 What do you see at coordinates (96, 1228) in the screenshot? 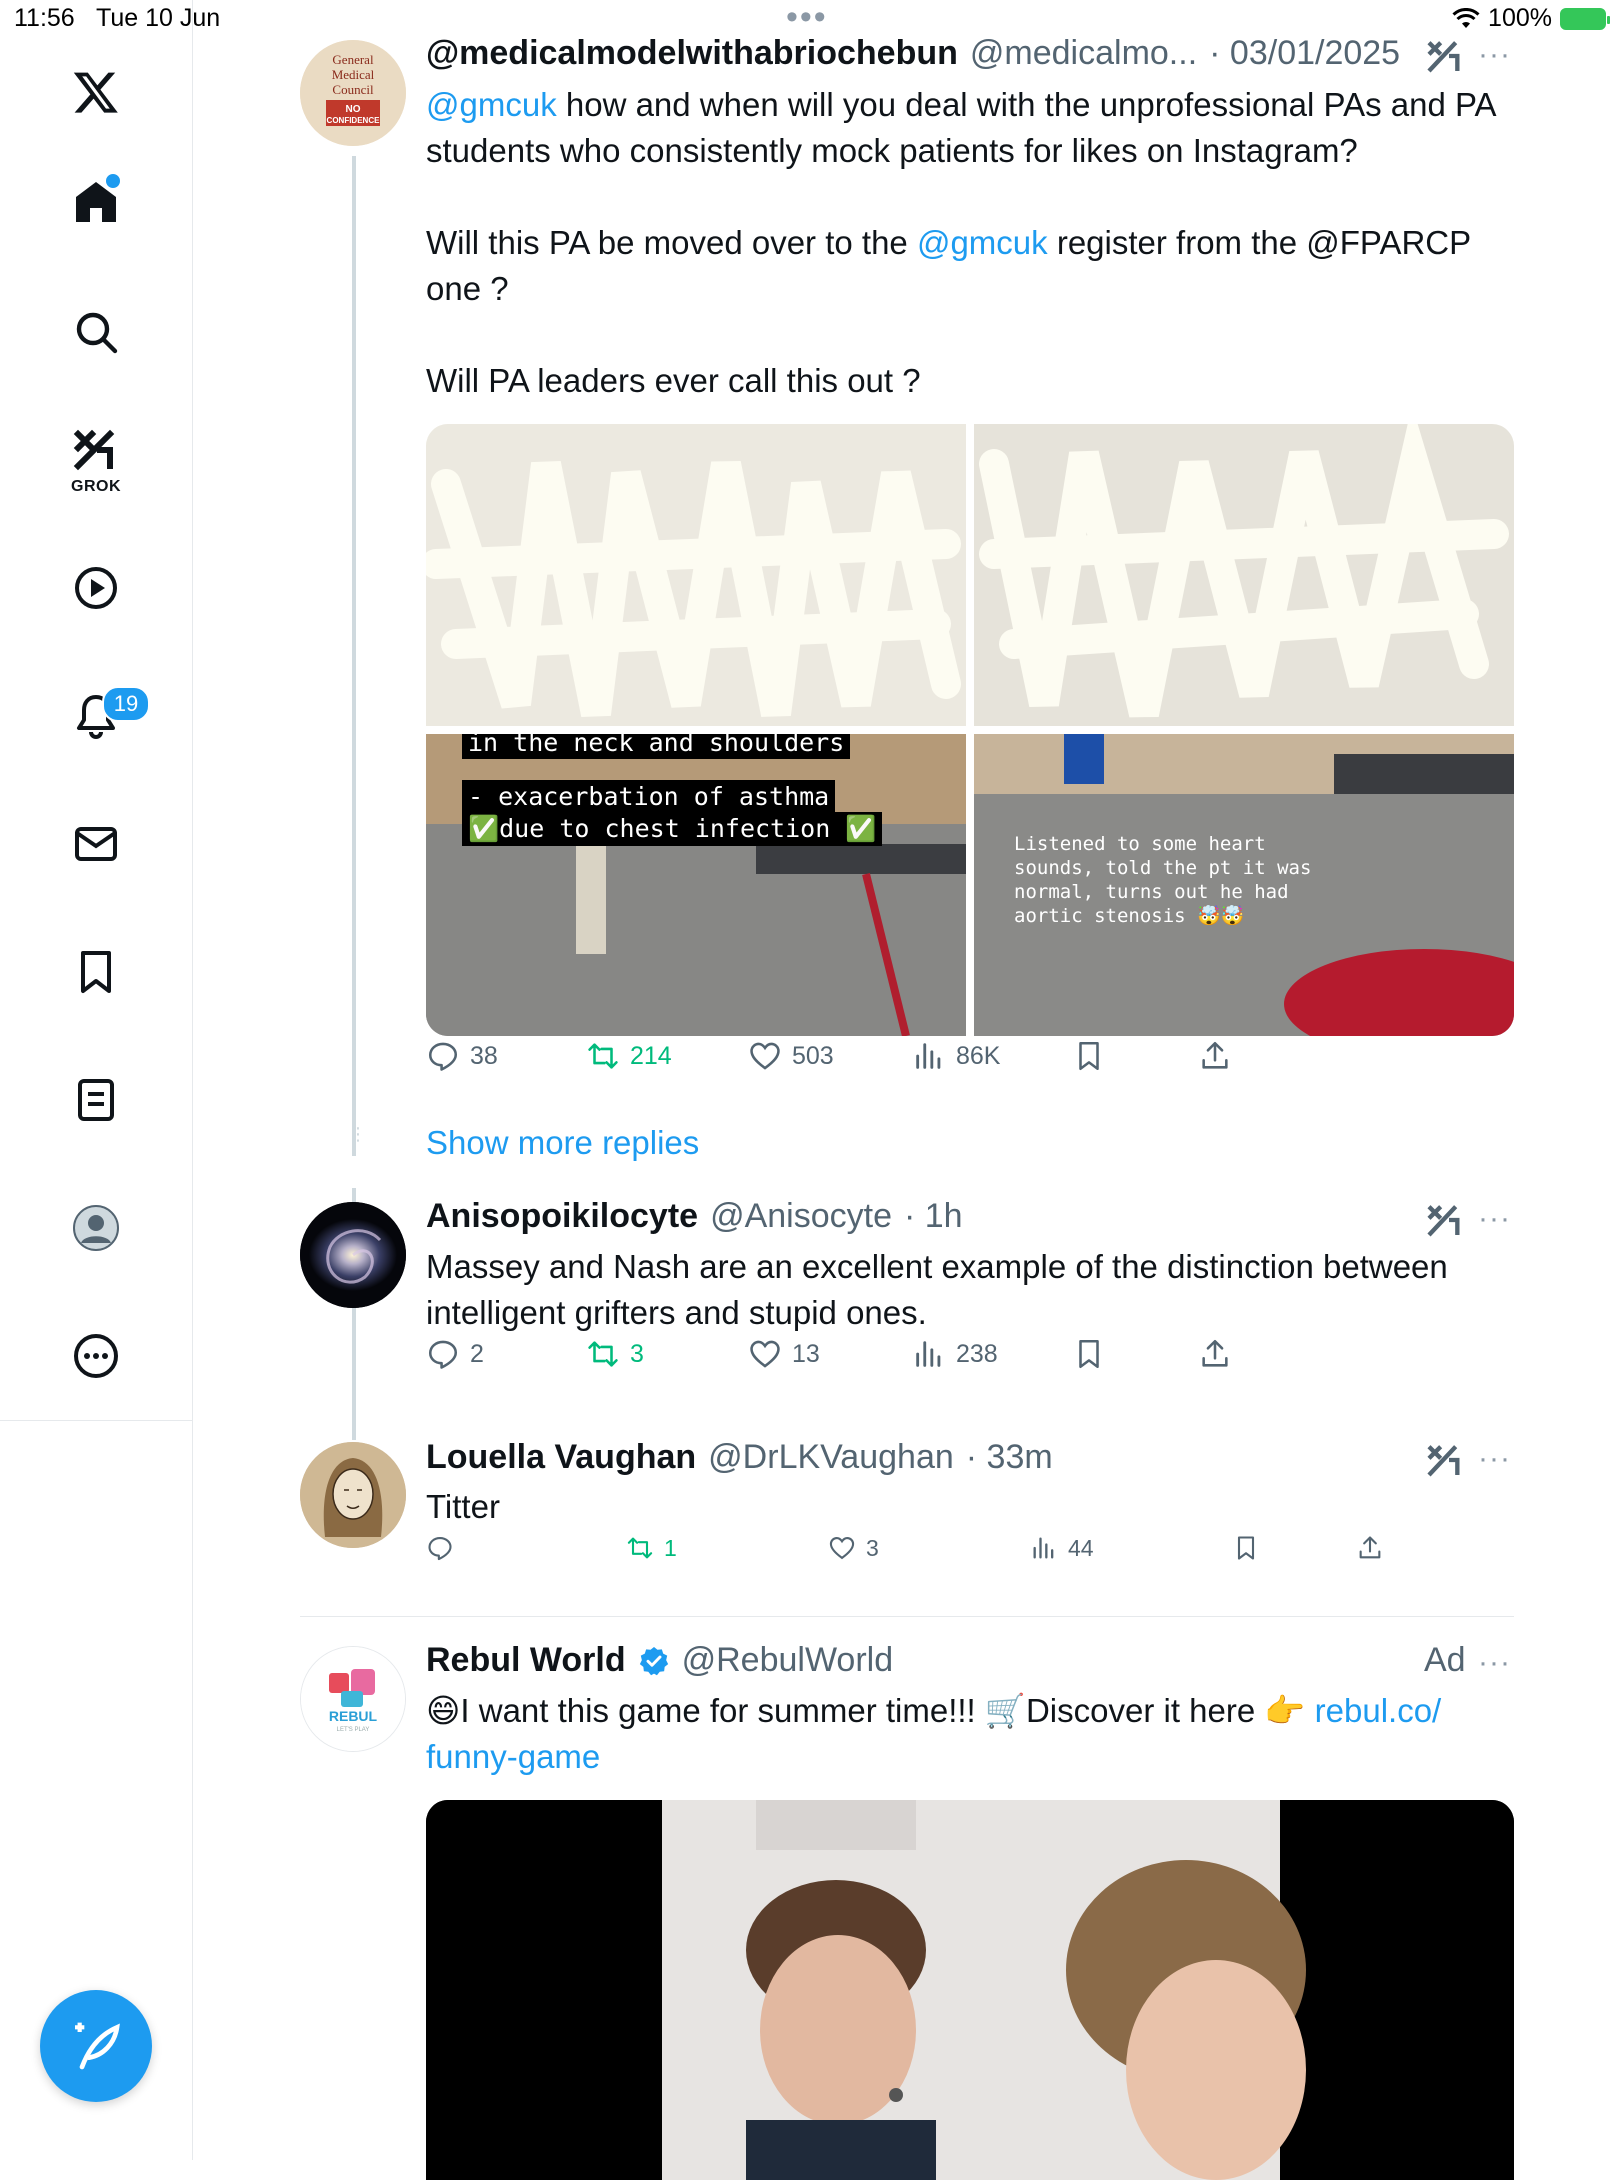
I see `profile-avatar-icon` at bounding box center [96, 1228].